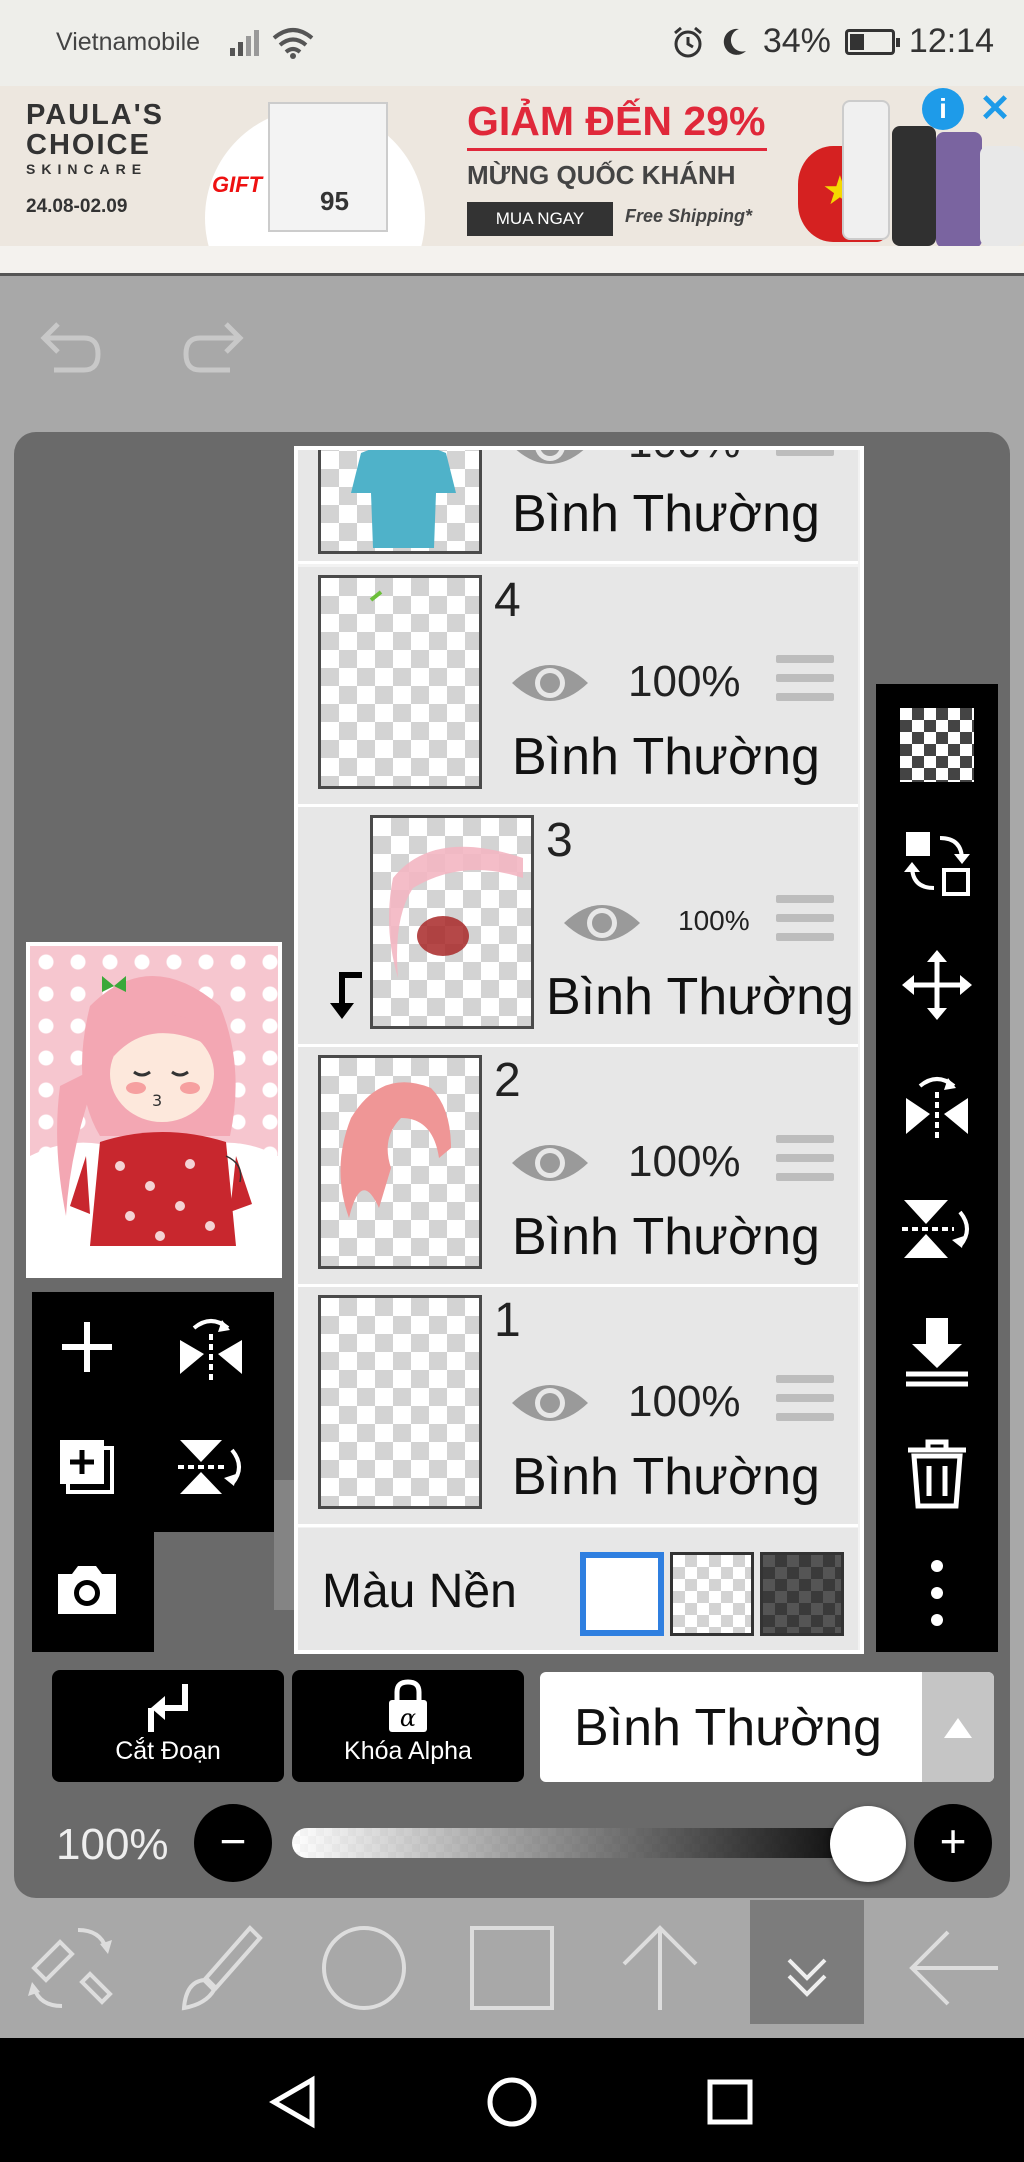 The width and height of the screenshot is (1024, 2162). I want to click on layer-number: 4, so click(507, 600).